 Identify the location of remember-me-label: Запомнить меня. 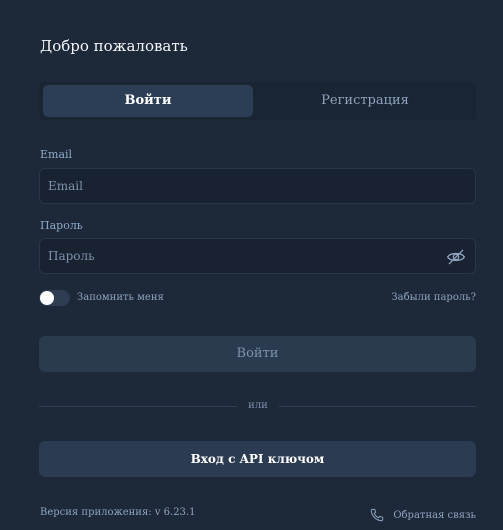
(120, 297).